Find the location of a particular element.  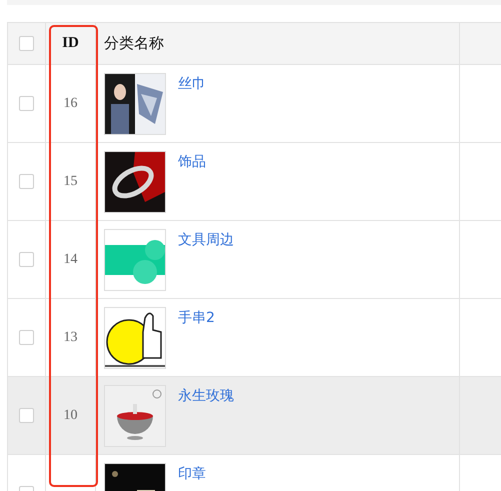

id-cell: 13 is located at coordinates (71, 338).